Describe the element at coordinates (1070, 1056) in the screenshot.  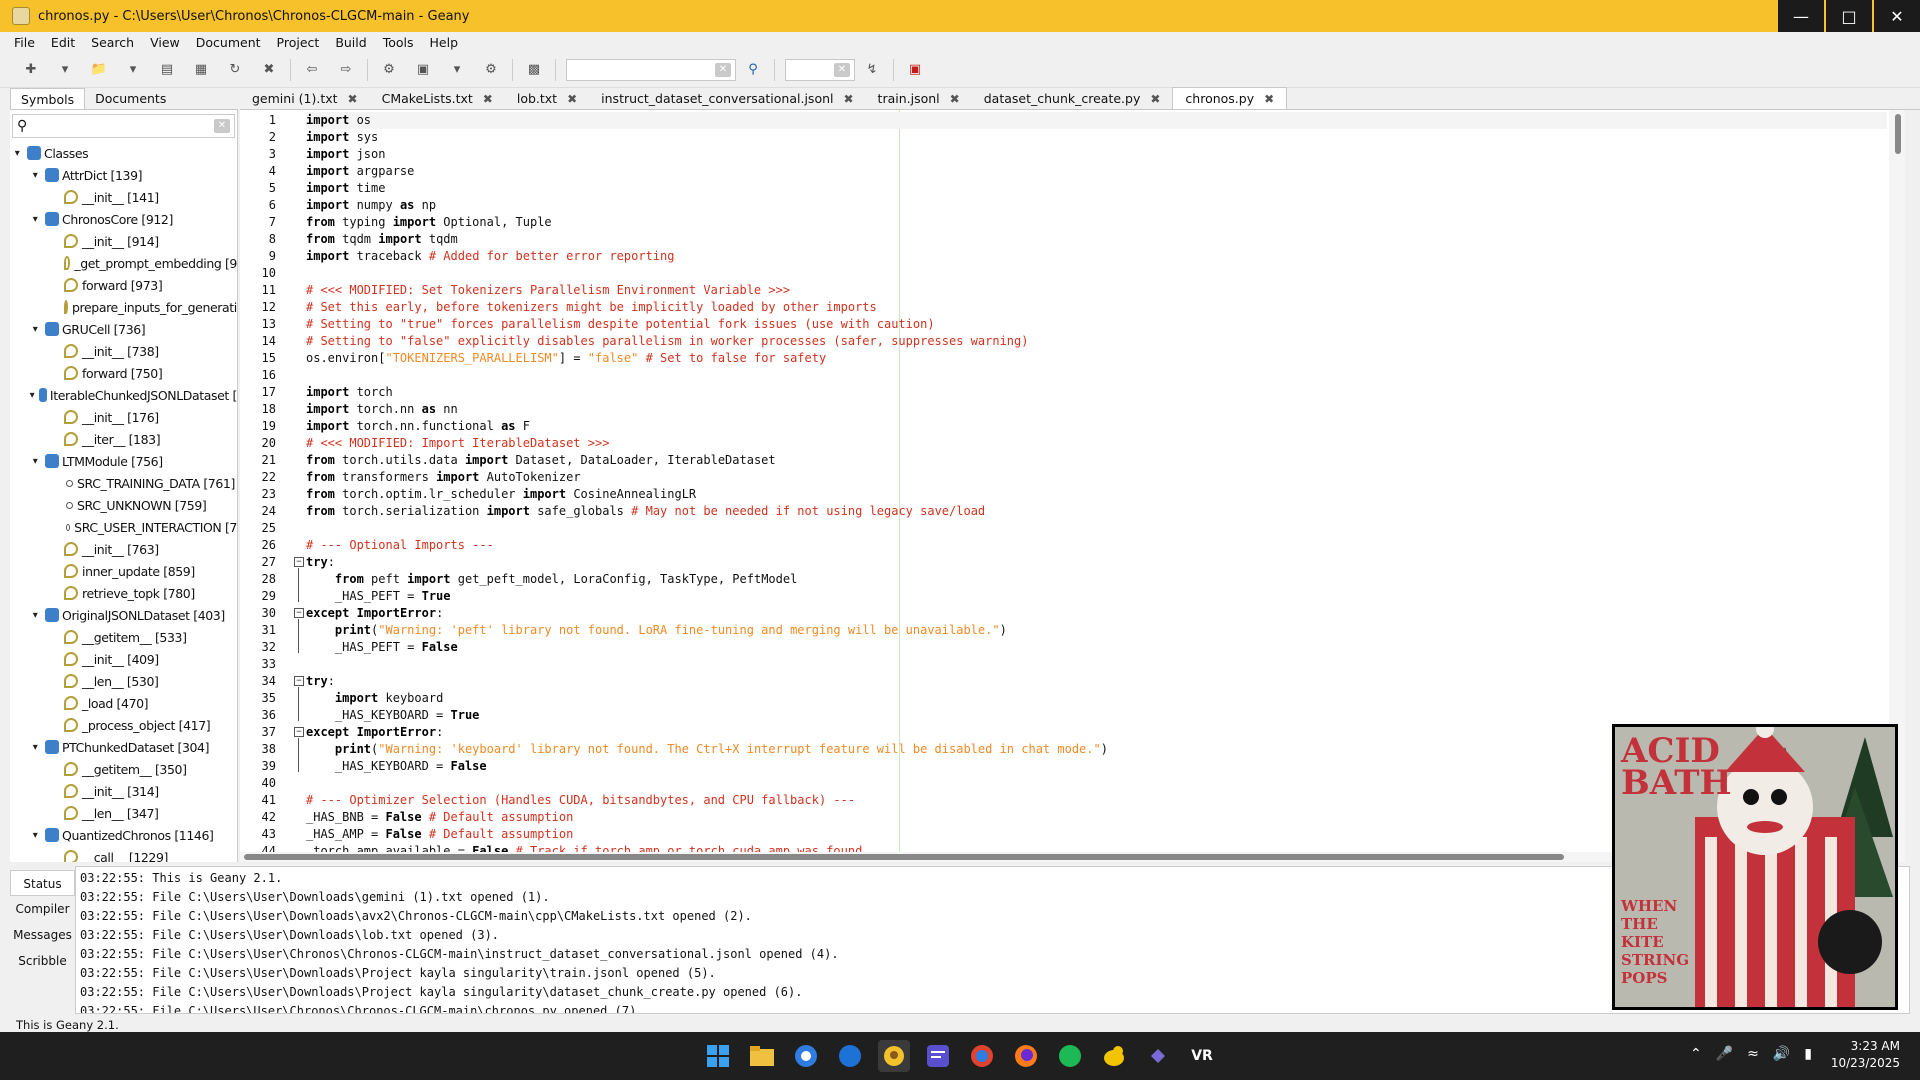
I see `spotify-icon` at that location.